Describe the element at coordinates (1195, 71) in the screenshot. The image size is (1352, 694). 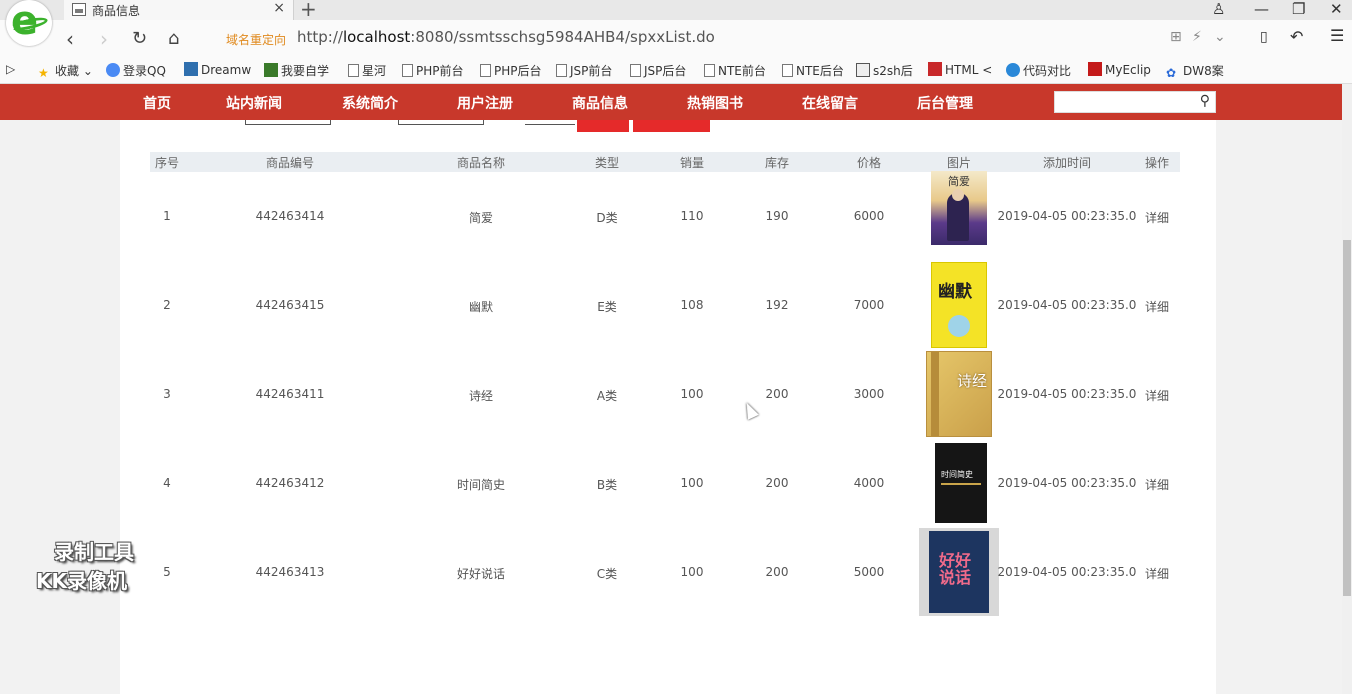
I see `bookmark-item: ✿ DW8案` at that location.